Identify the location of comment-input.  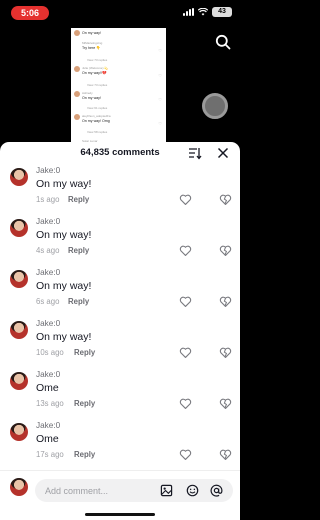
(134, 490).